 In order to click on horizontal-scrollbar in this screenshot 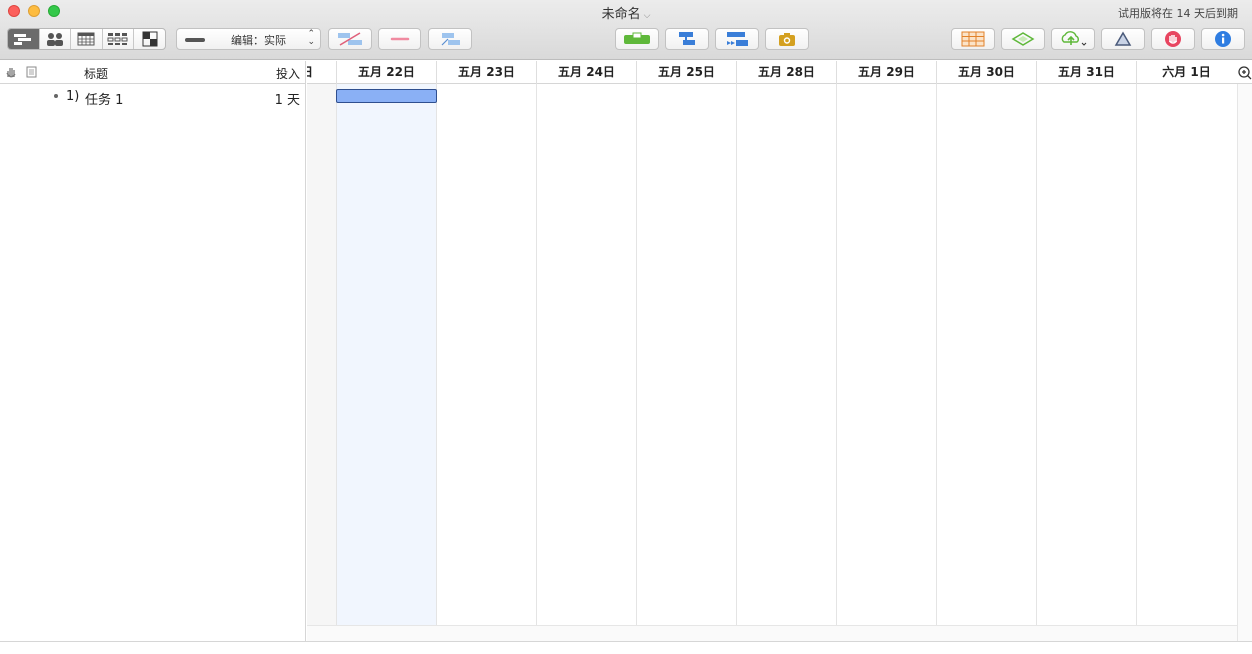, I will do `click(772, 633)`.